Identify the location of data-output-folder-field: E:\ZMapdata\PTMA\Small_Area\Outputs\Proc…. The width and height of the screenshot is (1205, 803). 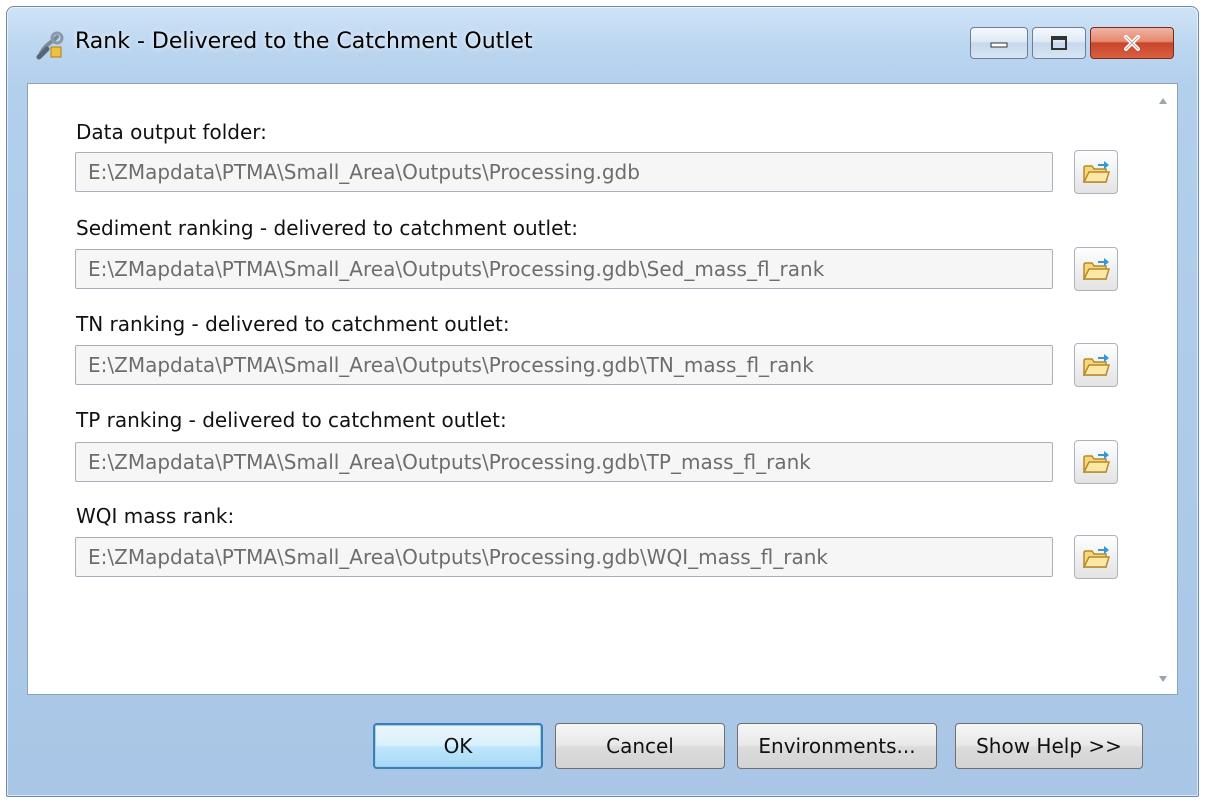
(564, 172).